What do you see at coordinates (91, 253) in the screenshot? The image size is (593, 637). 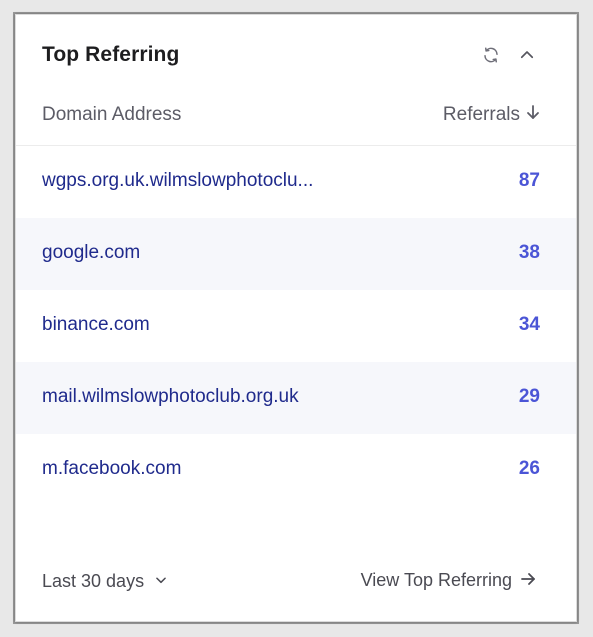 I see `referrer-domain: google.com` at bounding box center [91, 253].